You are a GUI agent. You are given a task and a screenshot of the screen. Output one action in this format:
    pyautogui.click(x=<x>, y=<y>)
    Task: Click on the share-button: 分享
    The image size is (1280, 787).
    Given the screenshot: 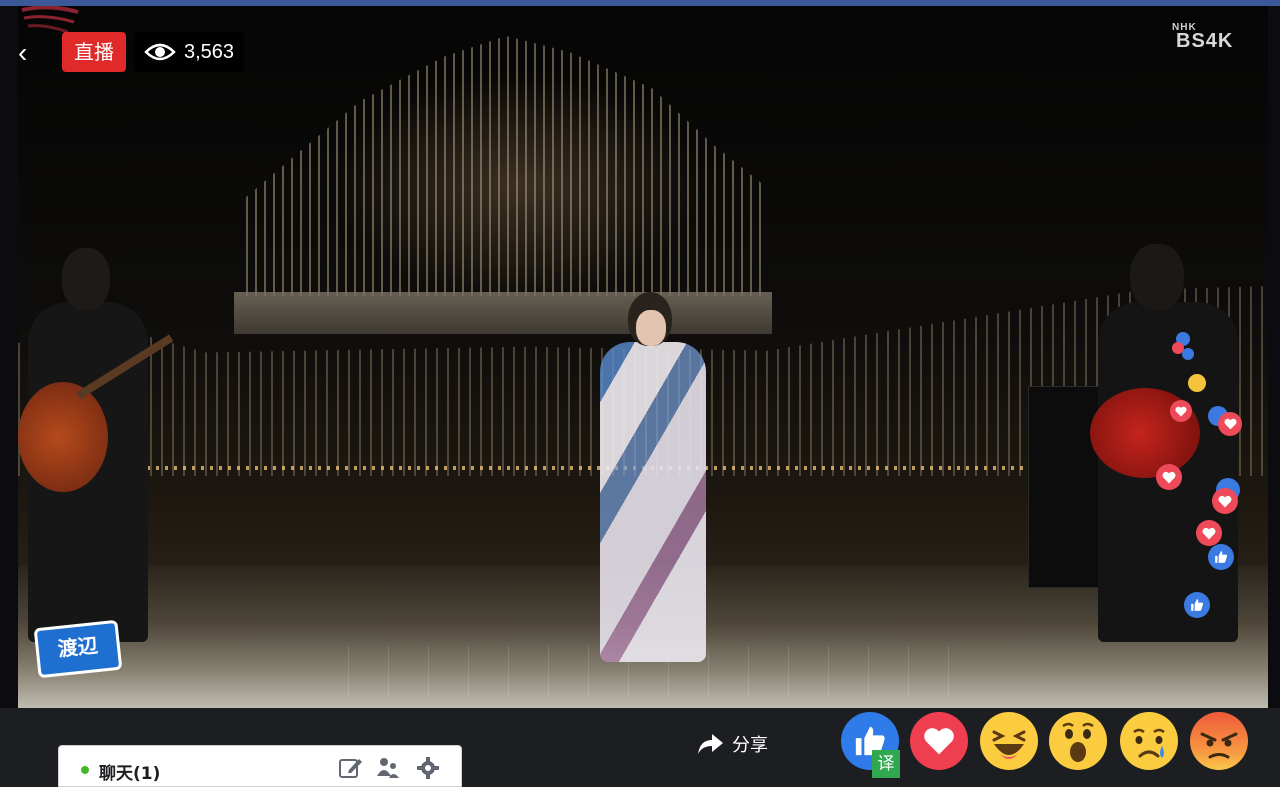 What is the action you would take?
    pyautogui.click(x=732, y=744)
    